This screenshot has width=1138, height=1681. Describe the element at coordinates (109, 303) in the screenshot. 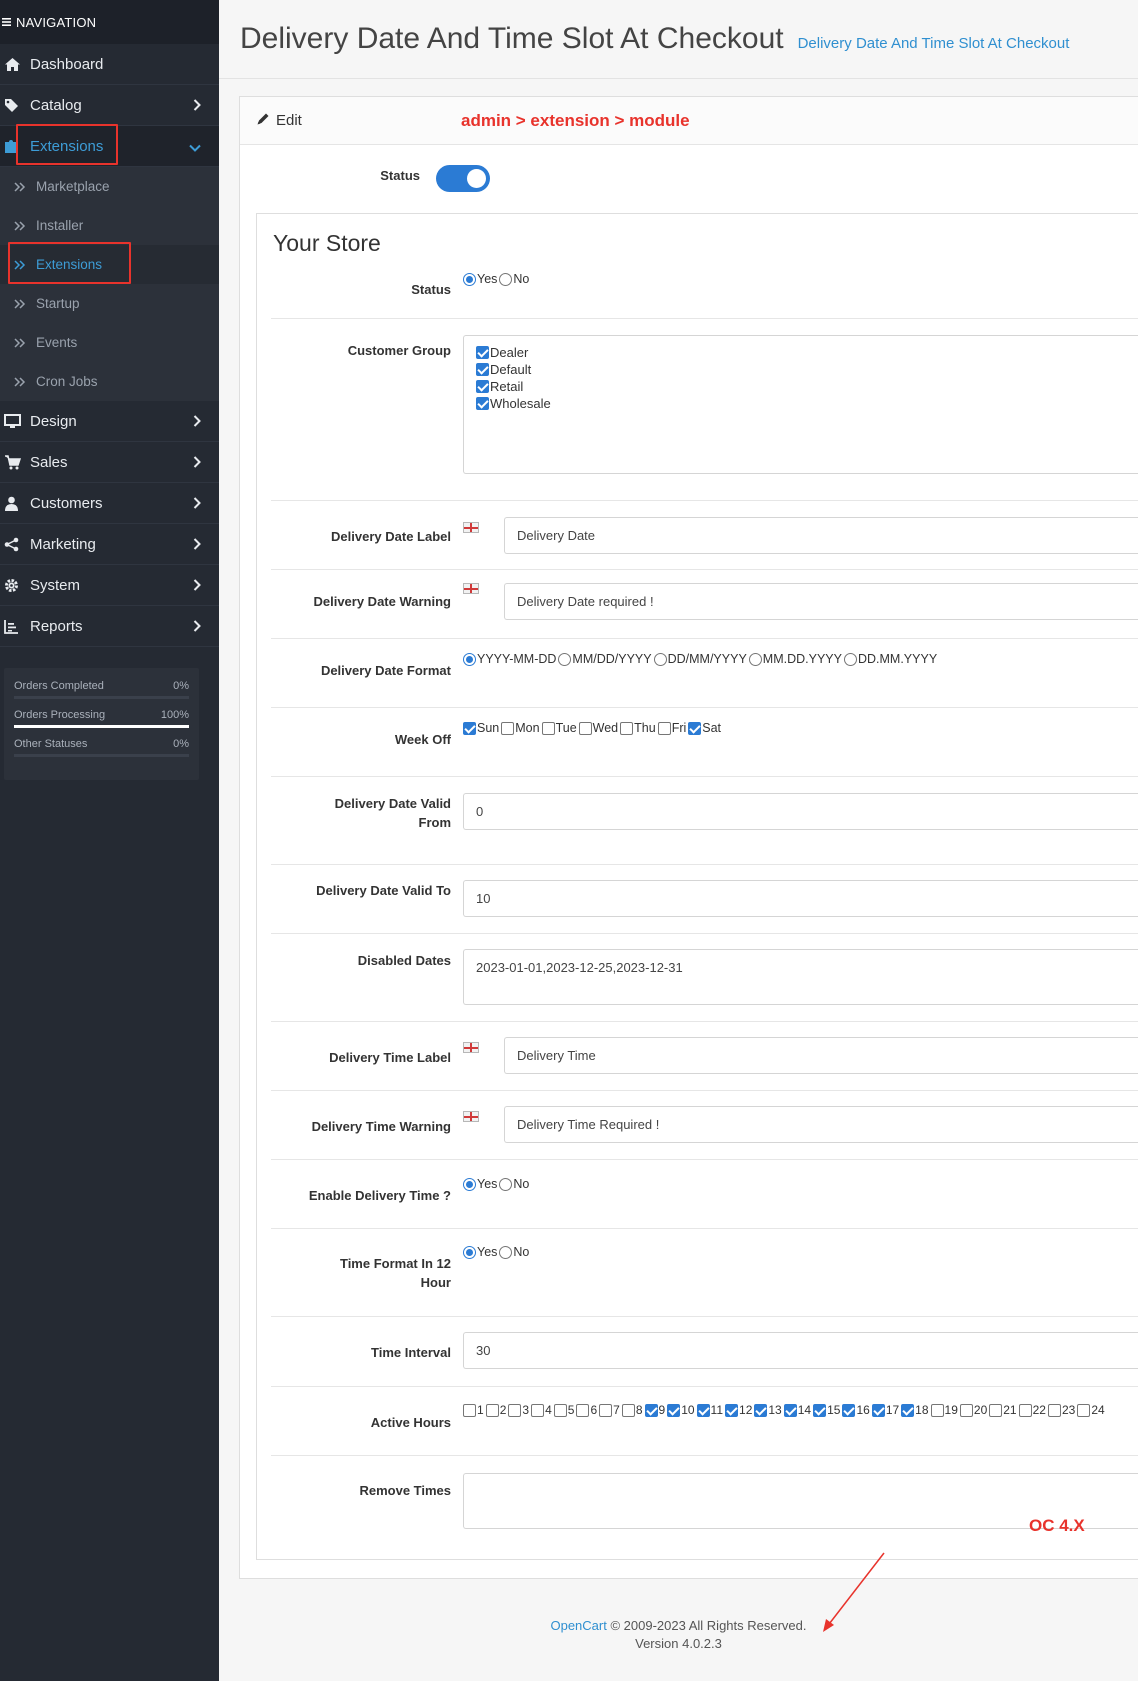

I see `submenu-item-startup: Startup` at that location.